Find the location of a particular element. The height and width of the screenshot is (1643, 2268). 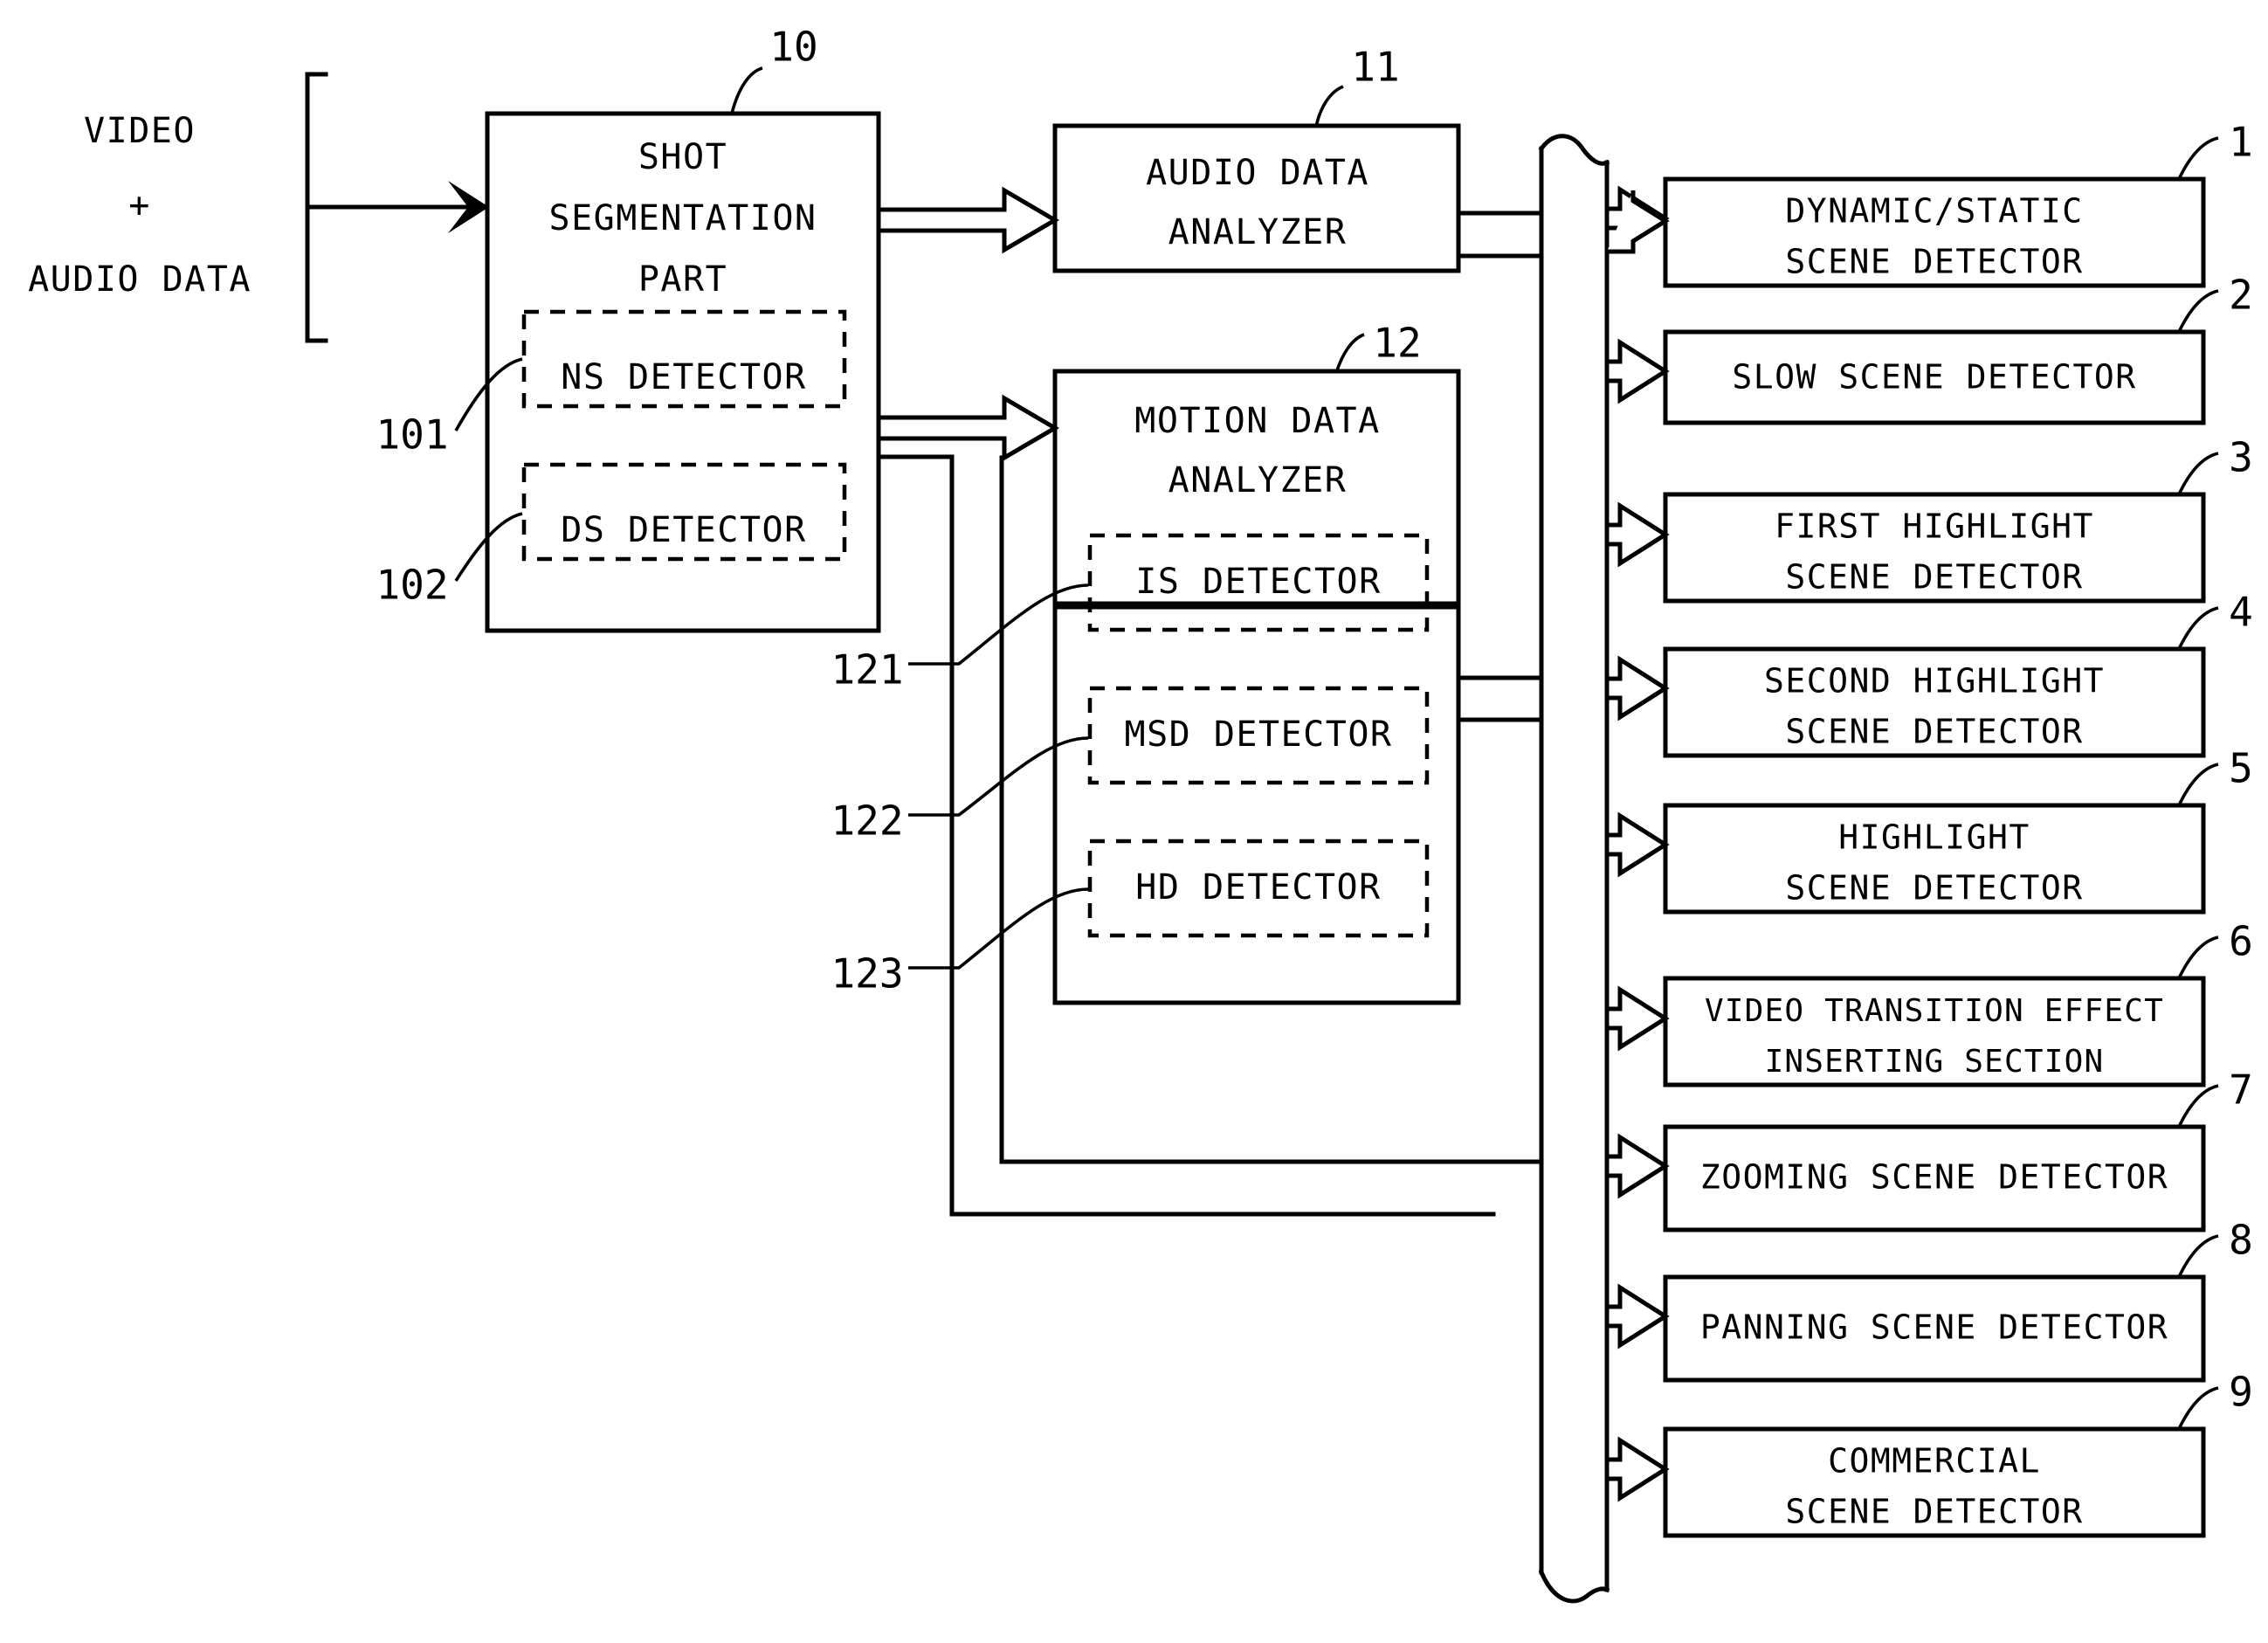

msd-detector-box is located at coordinates (1258, 735).